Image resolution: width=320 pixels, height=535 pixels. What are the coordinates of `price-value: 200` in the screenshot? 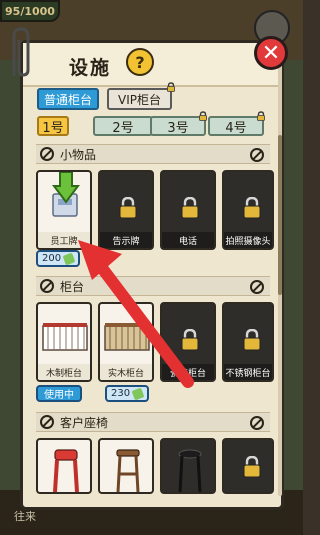 It's located at (52, 258).